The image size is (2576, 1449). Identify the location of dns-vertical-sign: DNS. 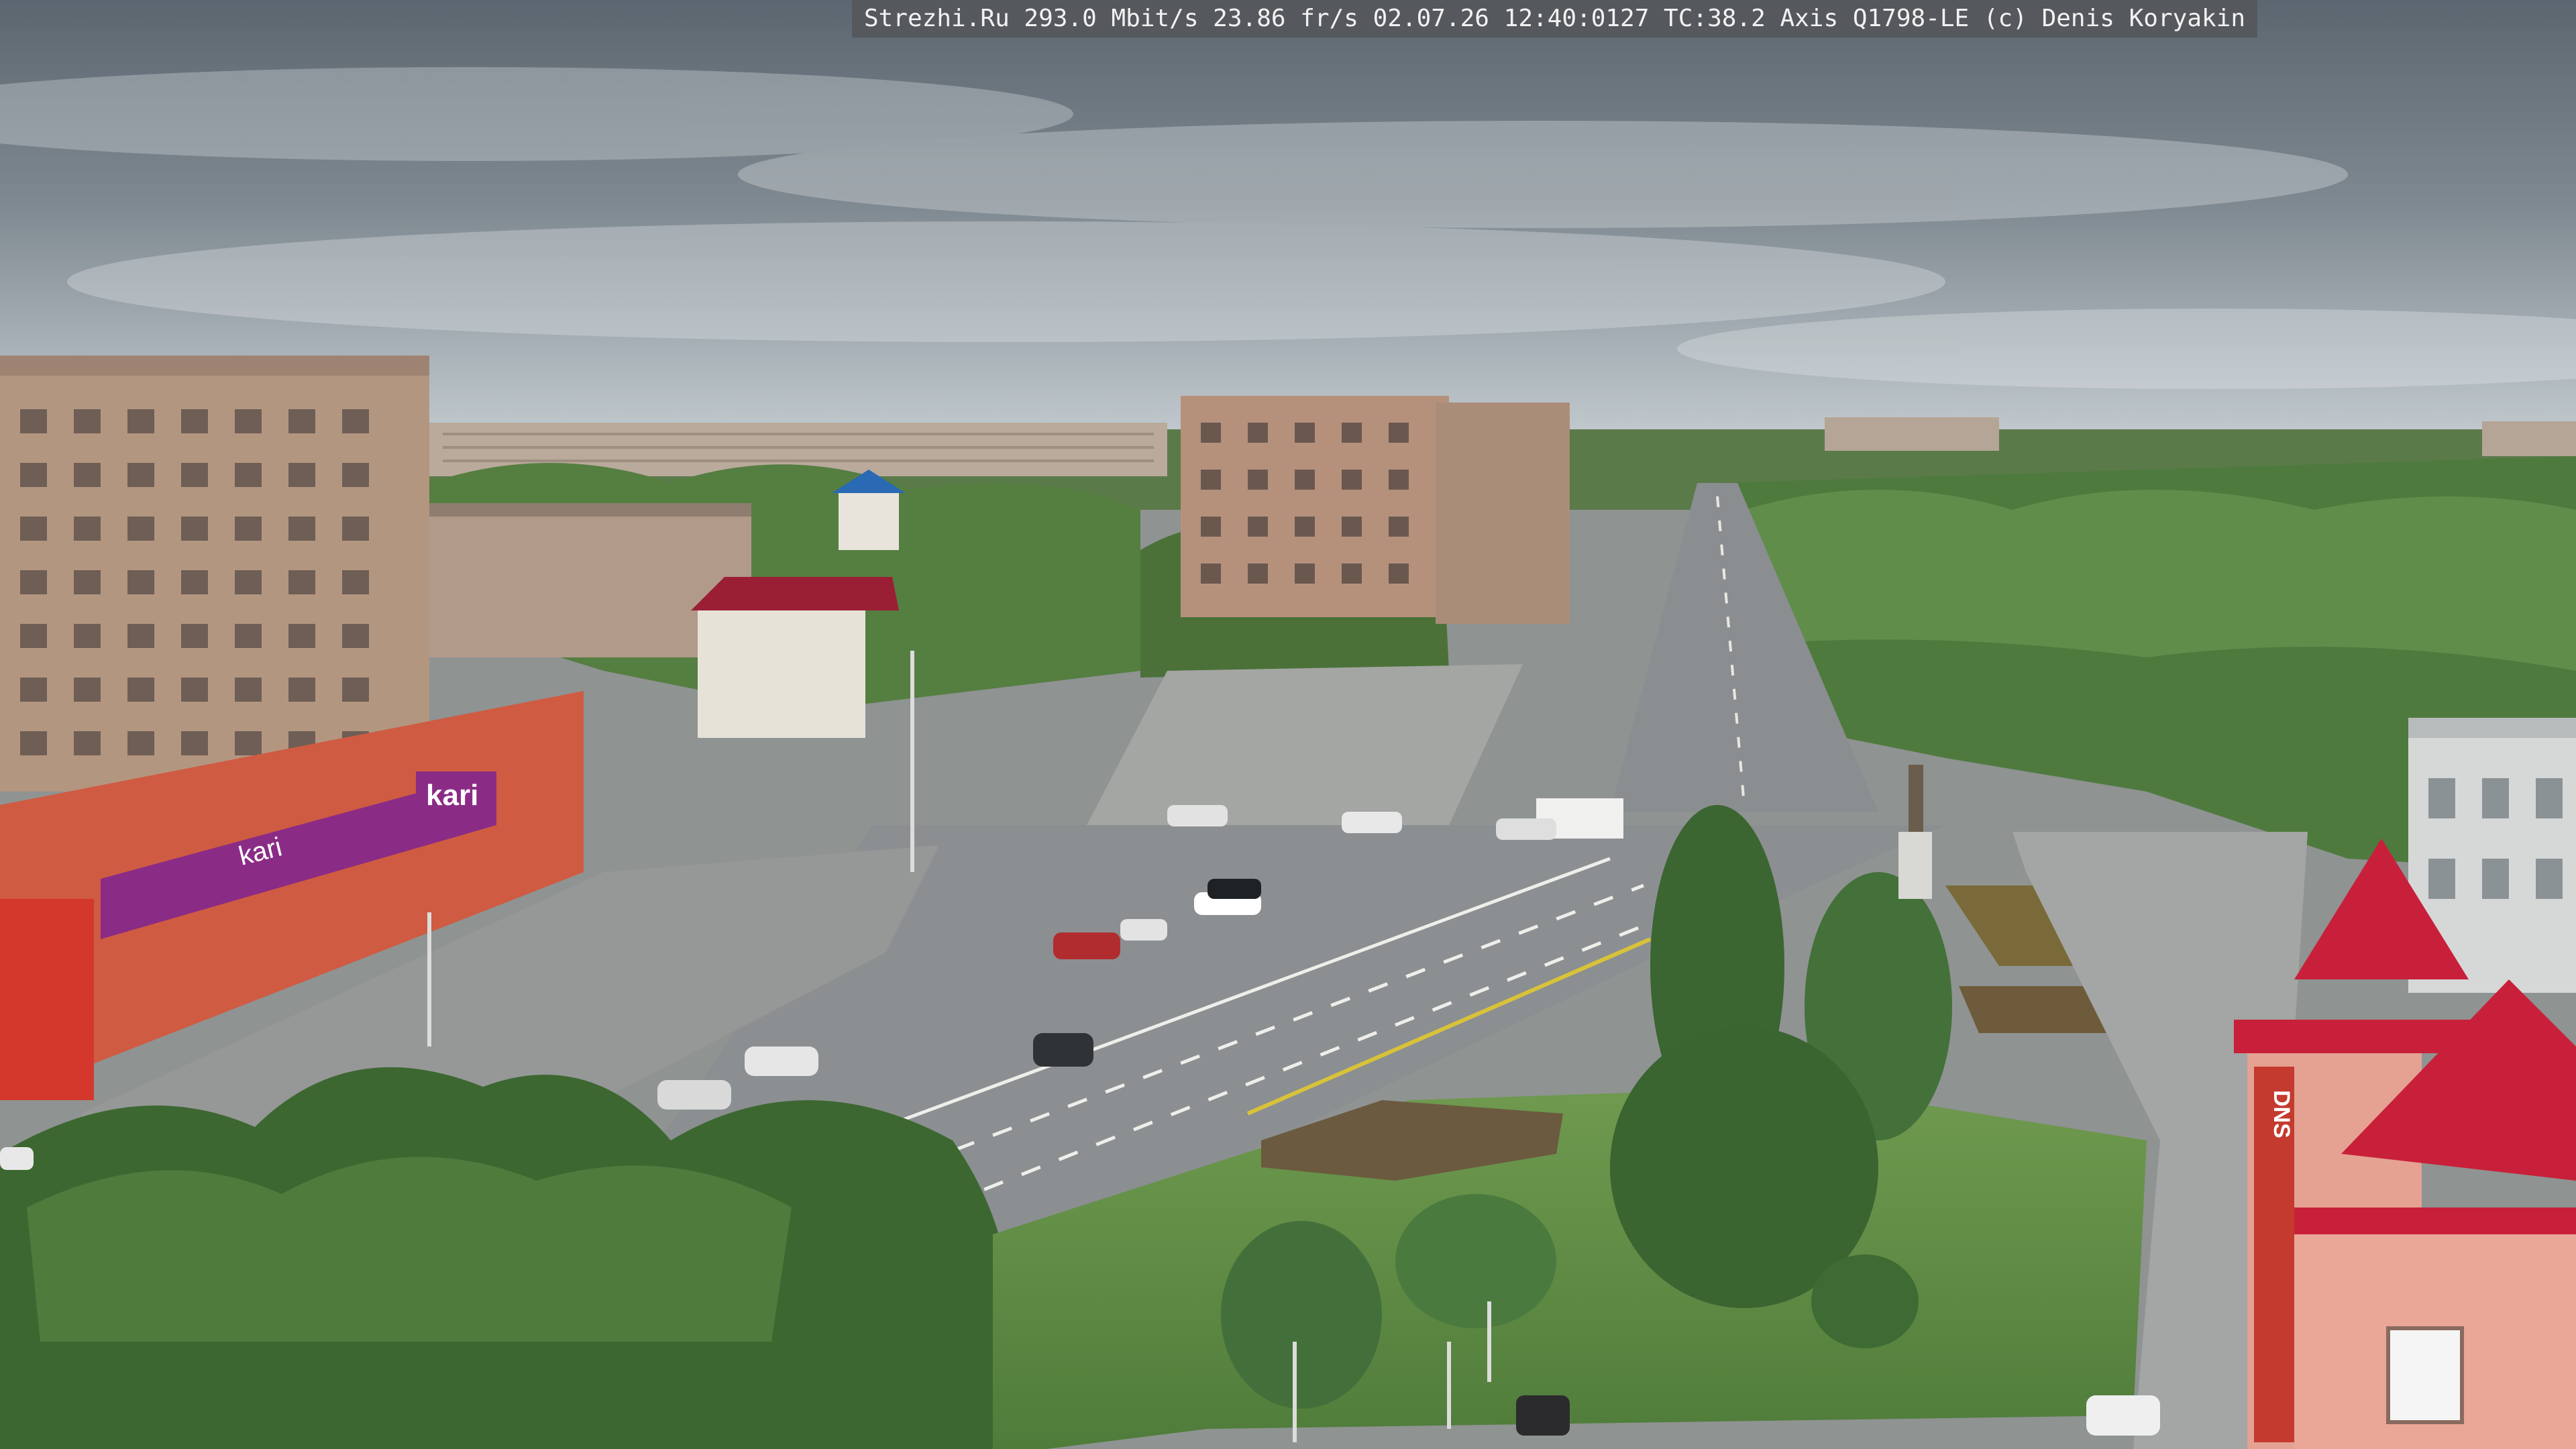
(2281, 1114).